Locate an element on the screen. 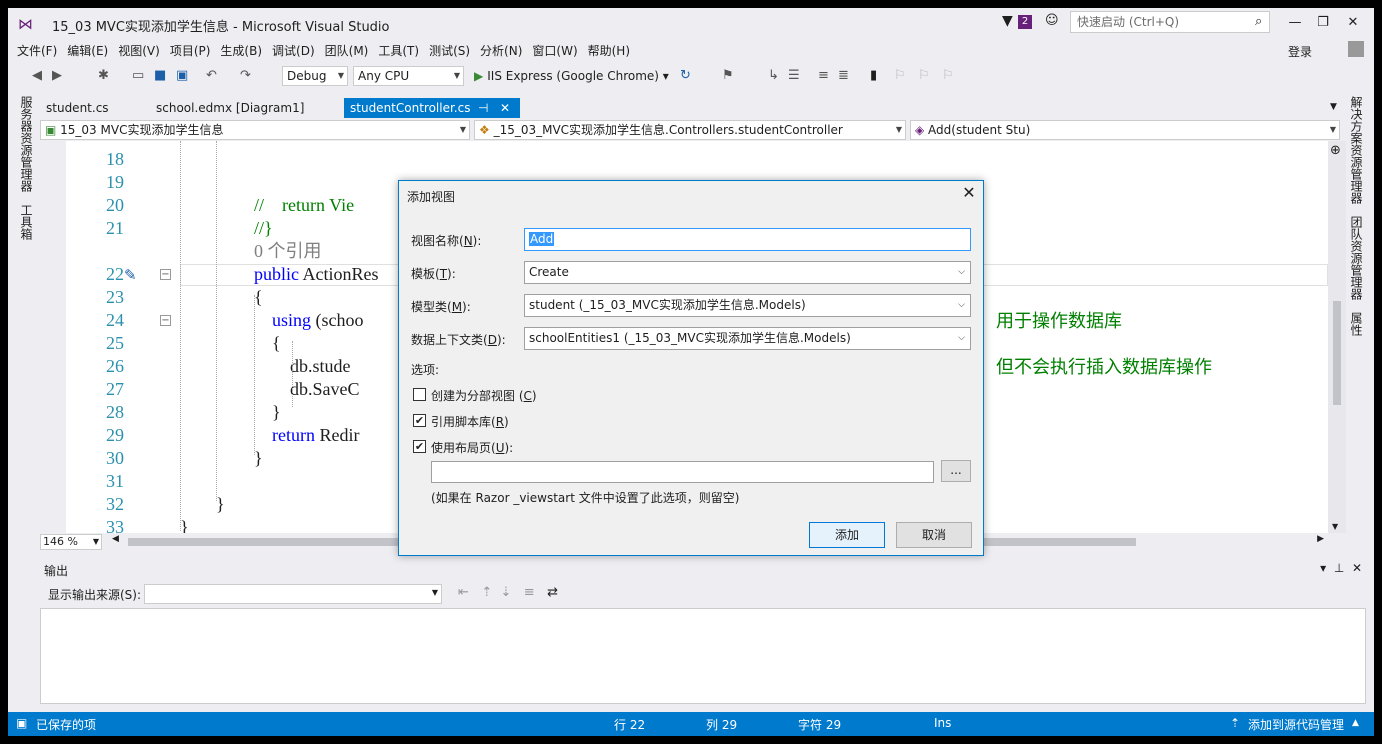  tab-overflow-icon: ▼ is located at coordinates (1333, 107).